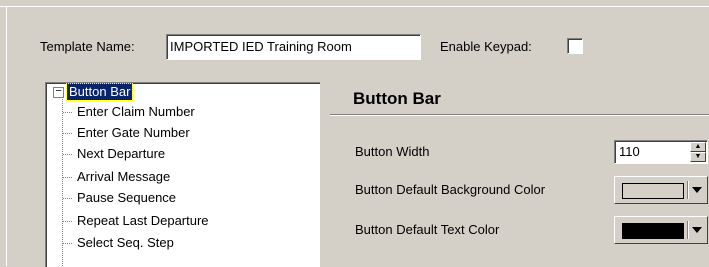 The width and height of the screenshot is (709, 267). I want to click on tree-item: Repeat Last Departure, so click(136, 221).